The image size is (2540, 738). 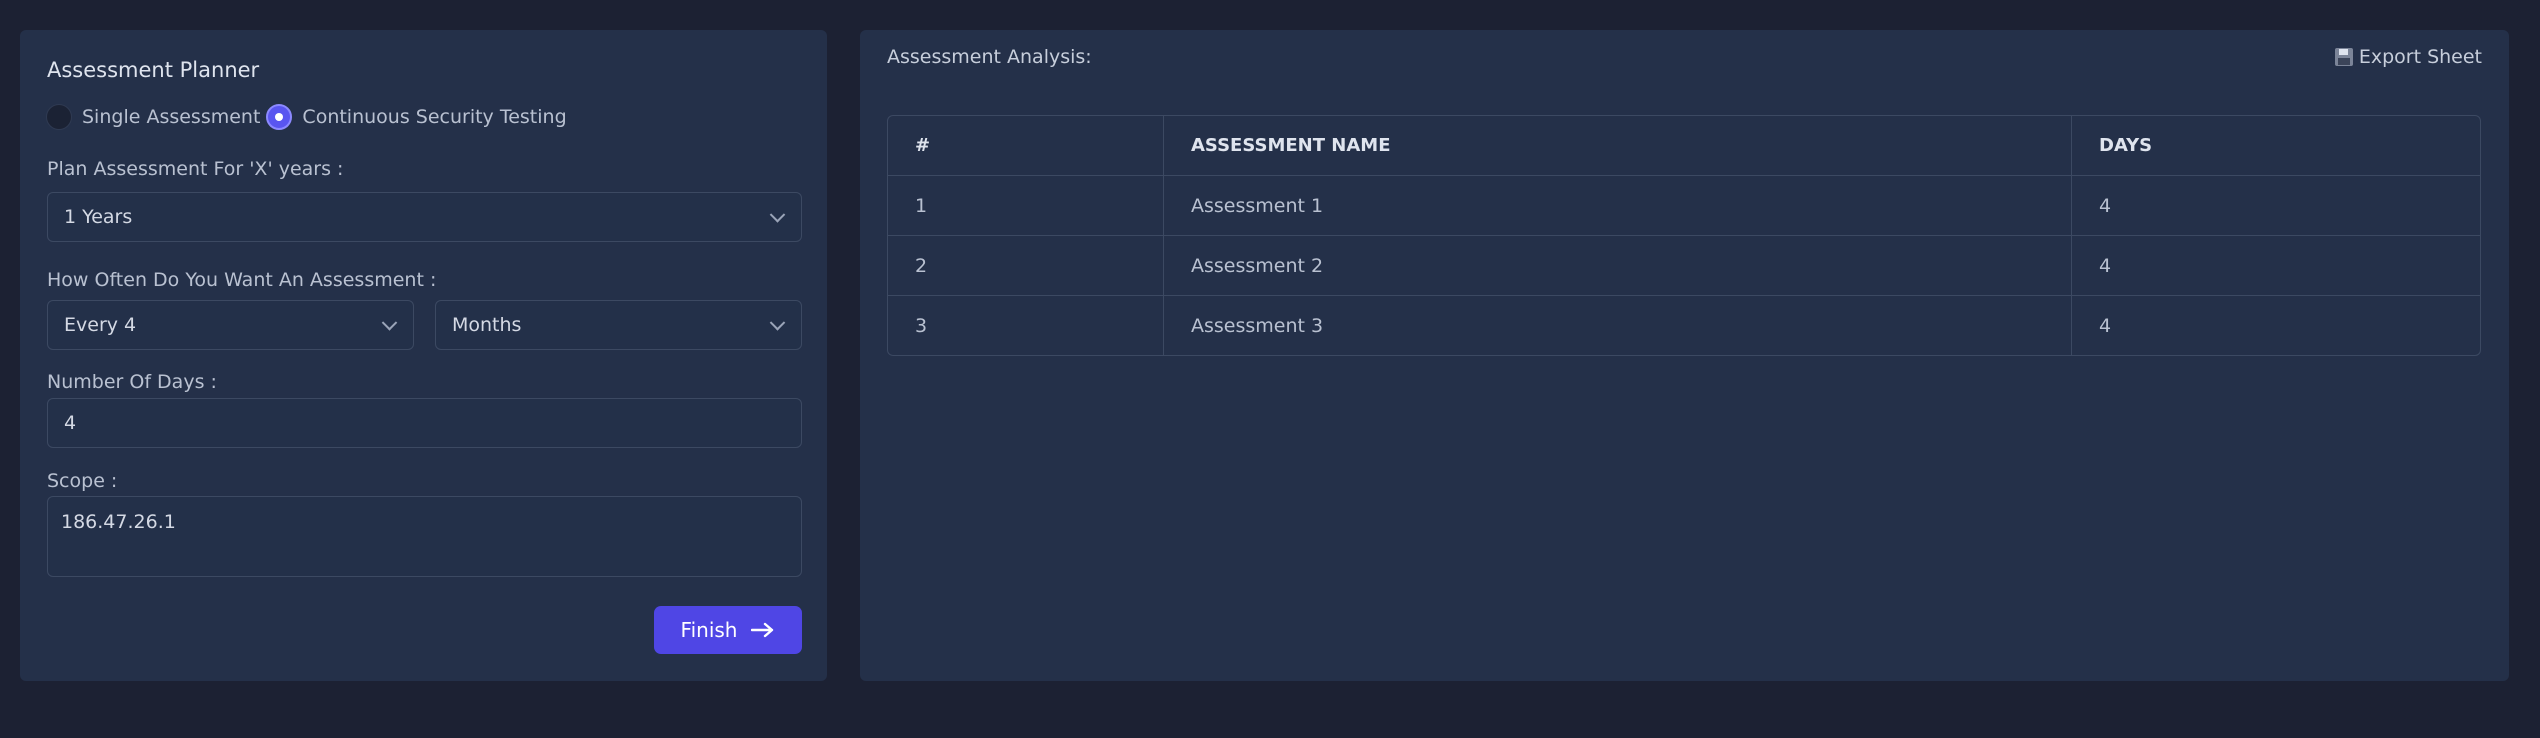 What do you see at coordinates (1026, 145) in the screenshot?
I see `column-header-number: #` at bounding box center [1026, 145].